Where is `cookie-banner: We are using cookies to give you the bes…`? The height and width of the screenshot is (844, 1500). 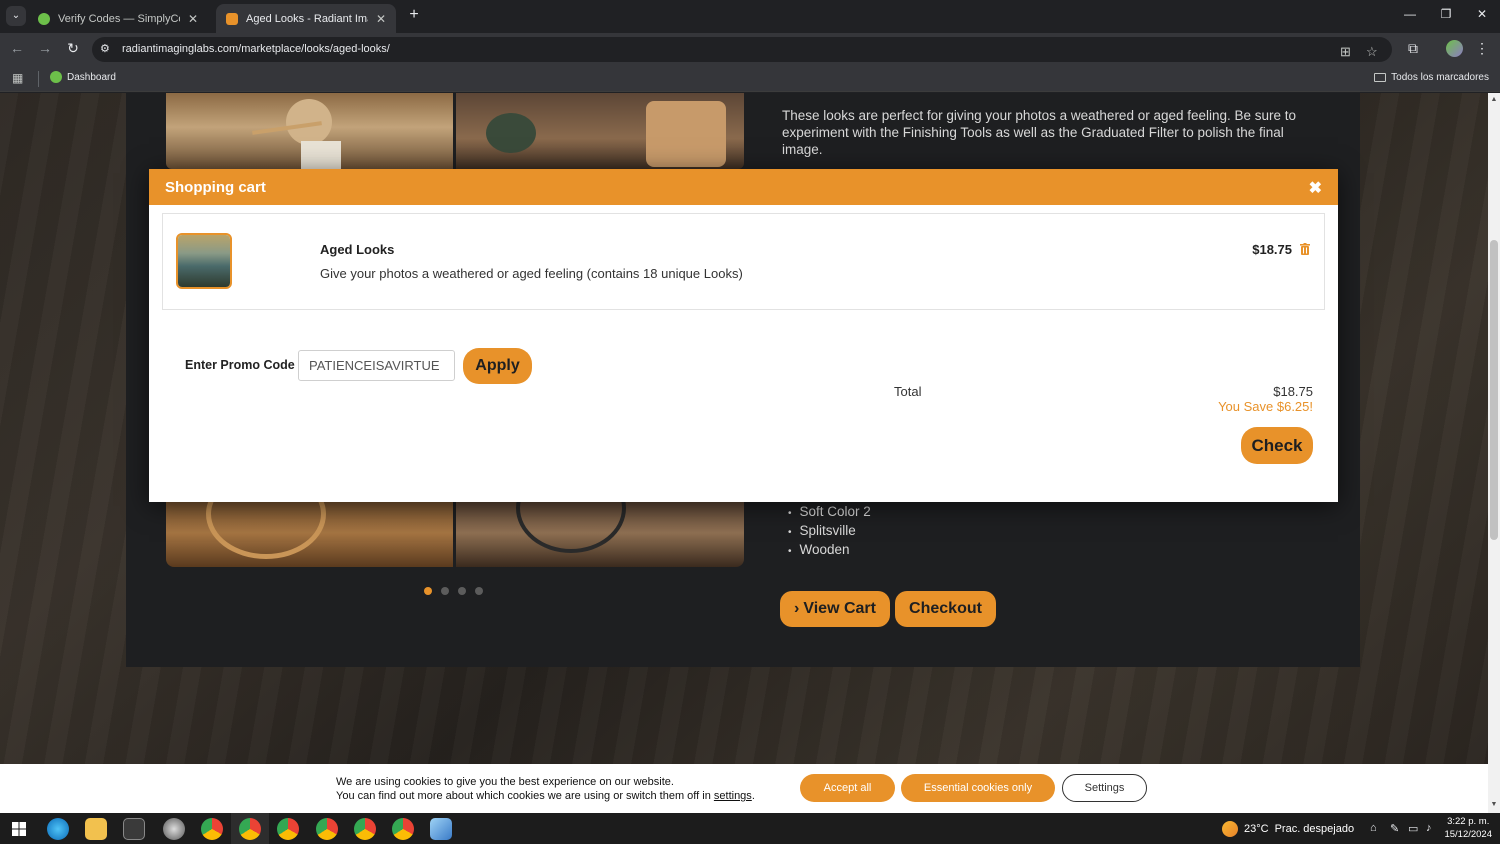
cookie-banner: We are using cookies to give you the bes… is located at coordinates (744, 788).